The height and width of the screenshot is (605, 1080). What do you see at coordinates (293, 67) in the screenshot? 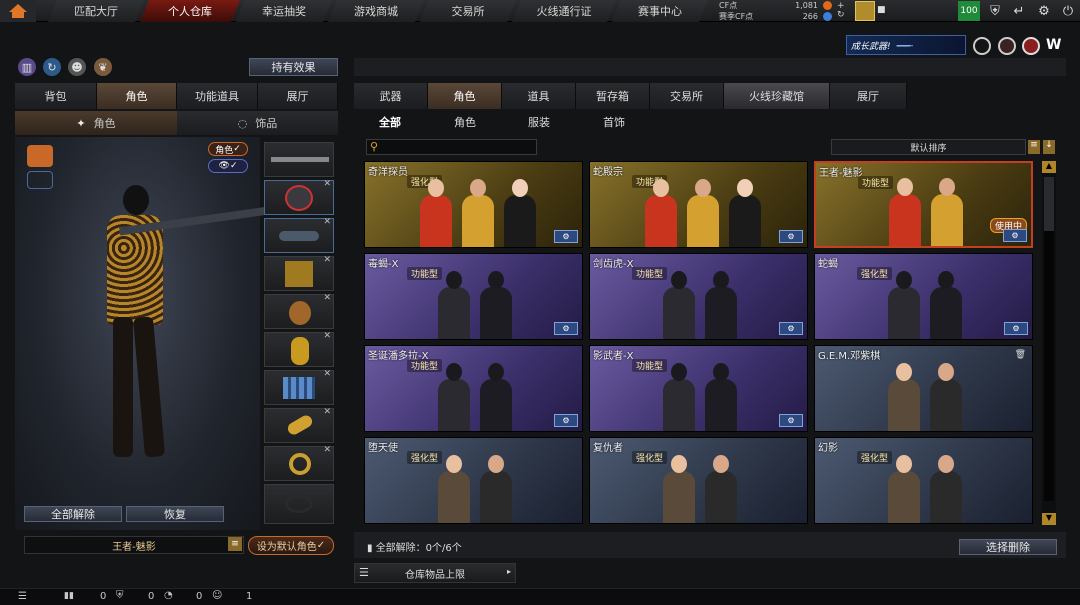
I see `hold-effect-button: 持有效果` at bounding box center [293, 67].